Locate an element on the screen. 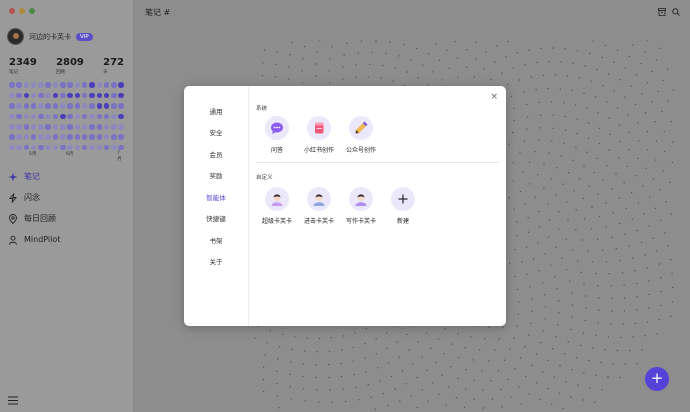 Image resolution: width=690 pixels, height=412 pixels. sidebar-item-notes: 笔记 is located at coordinates (34, 176).